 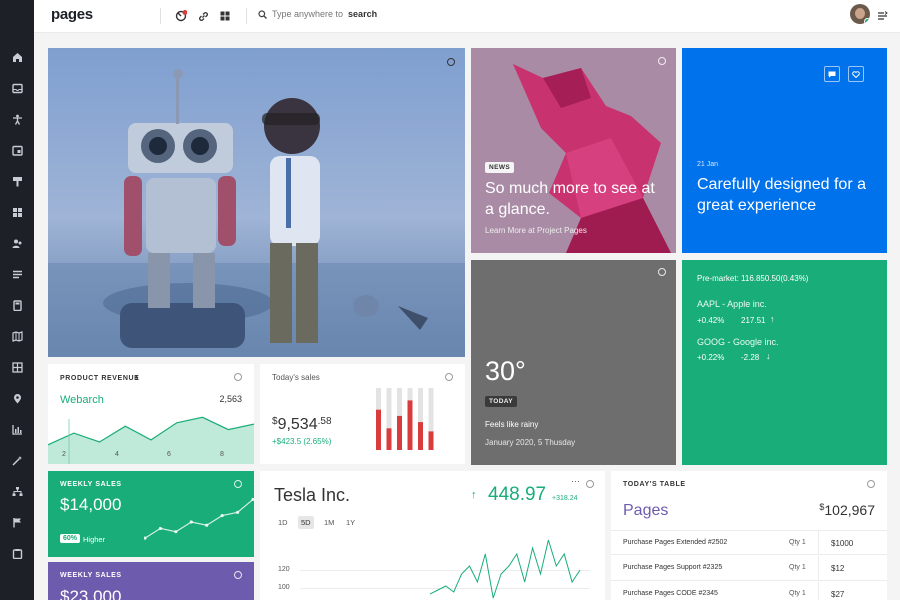 I want to click on notification-icon, so click(x=181, y=16).